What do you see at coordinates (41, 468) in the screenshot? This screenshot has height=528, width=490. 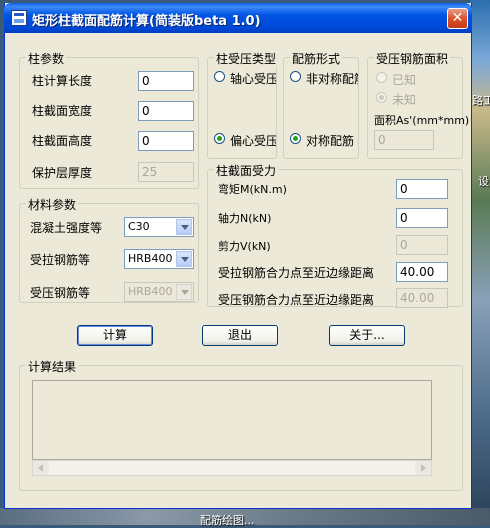 I see `scroll-left-icon` at bounding box center [41, 468].